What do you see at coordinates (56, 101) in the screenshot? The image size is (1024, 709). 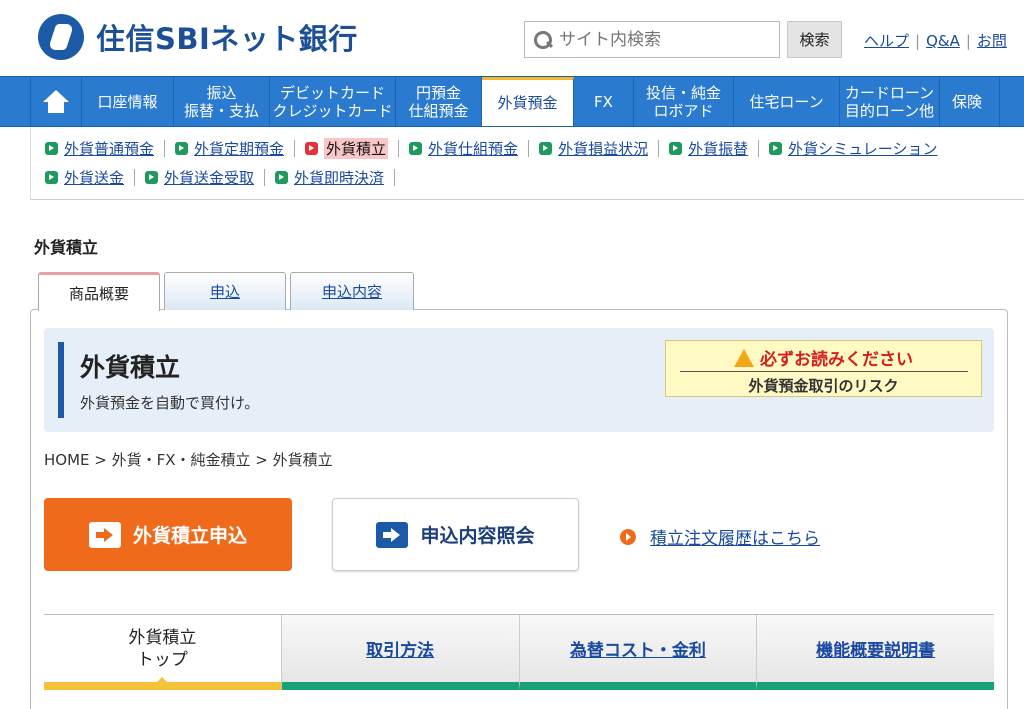 I see `nav-home` at bounding box center [56, 101].